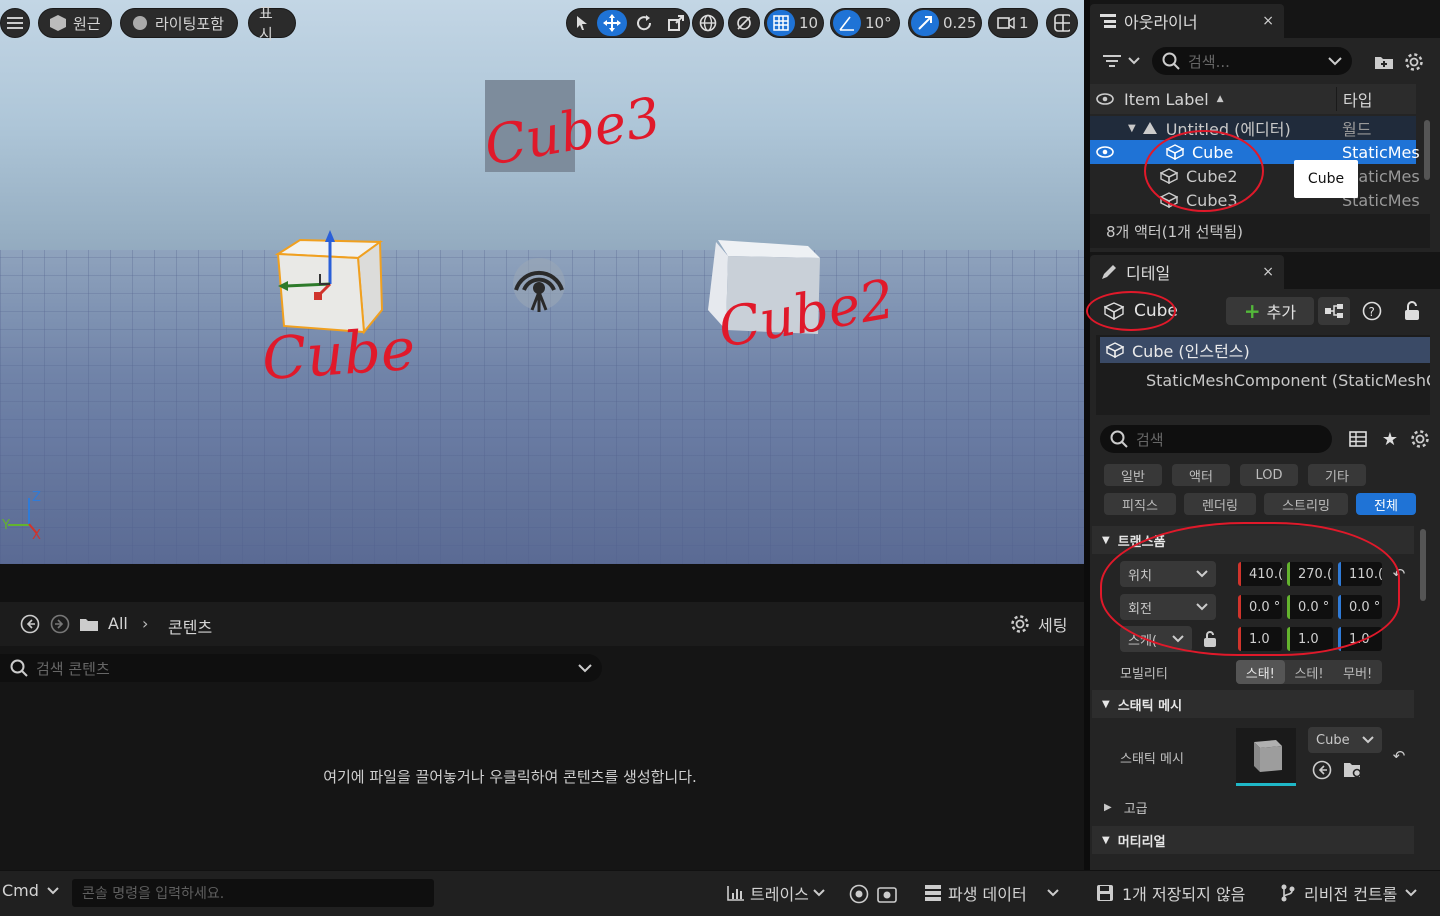  Describe the element at coordinates (301, 668) in the screenshot. I see `content-search-input: 검색 콘텐츠` at that location.